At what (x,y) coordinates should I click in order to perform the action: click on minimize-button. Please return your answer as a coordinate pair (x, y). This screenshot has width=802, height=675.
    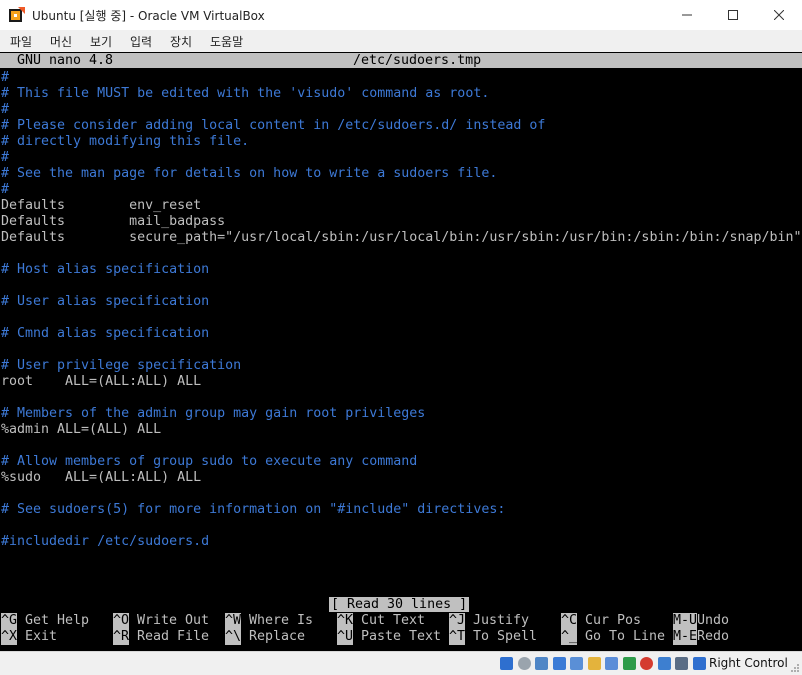
    Looking at the image, I should click on (687, 15).